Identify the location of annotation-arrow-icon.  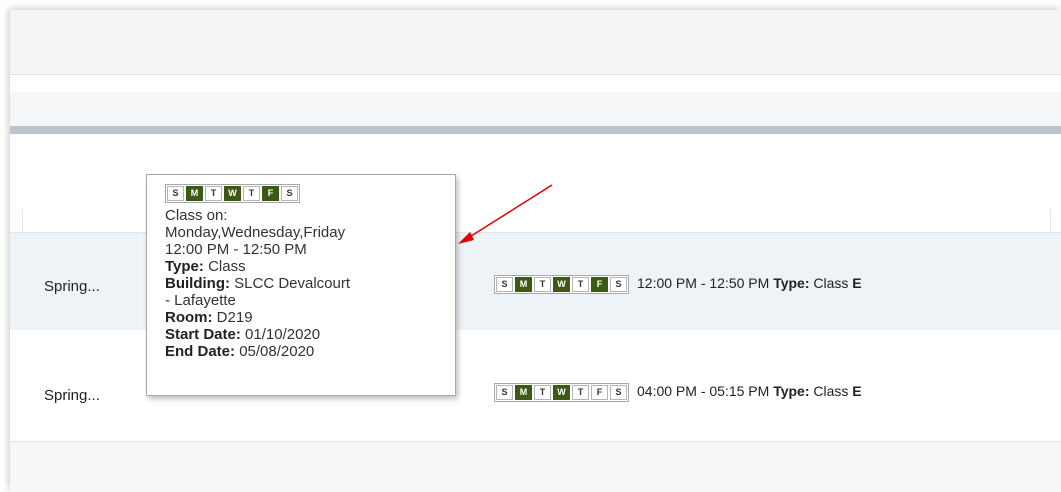
(505, 214).